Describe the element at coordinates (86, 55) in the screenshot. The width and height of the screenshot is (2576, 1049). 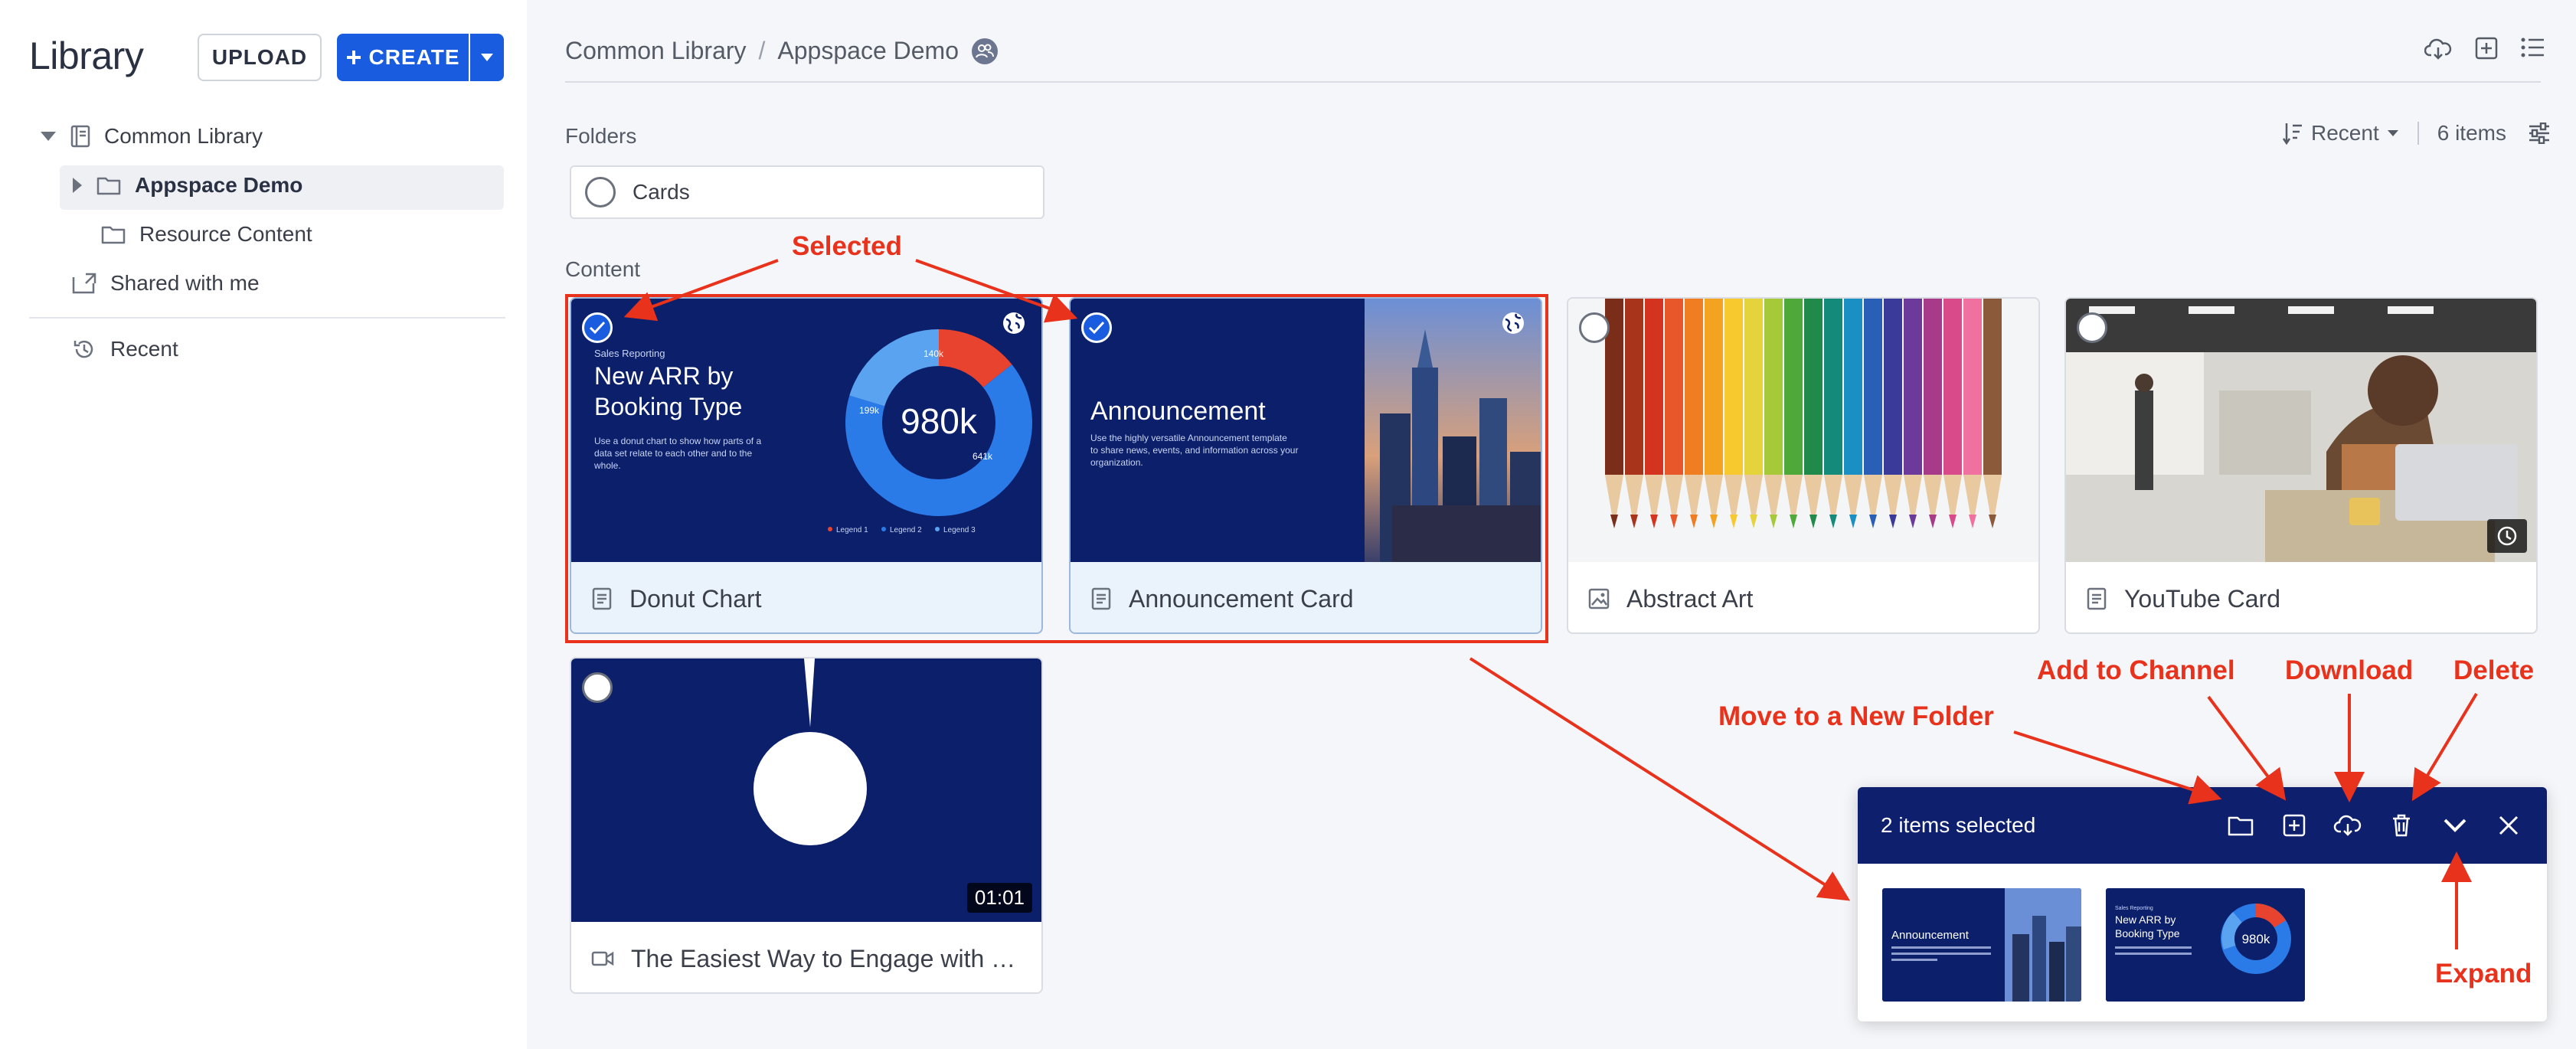
I see `library-title: Library` at that location.